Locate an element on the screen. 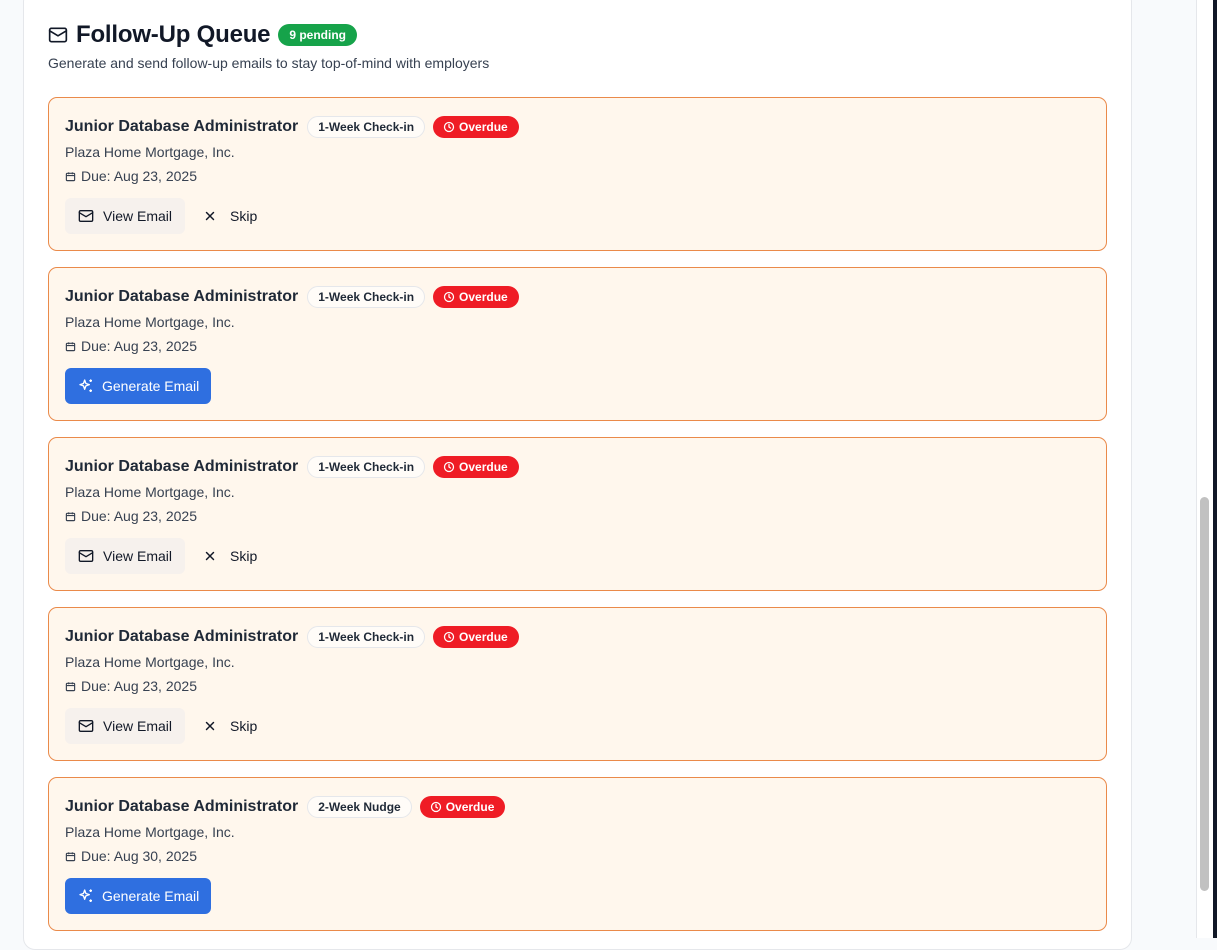  queue-header: Follow-Up Queue 9 pending is located at coordinates (202, 35).